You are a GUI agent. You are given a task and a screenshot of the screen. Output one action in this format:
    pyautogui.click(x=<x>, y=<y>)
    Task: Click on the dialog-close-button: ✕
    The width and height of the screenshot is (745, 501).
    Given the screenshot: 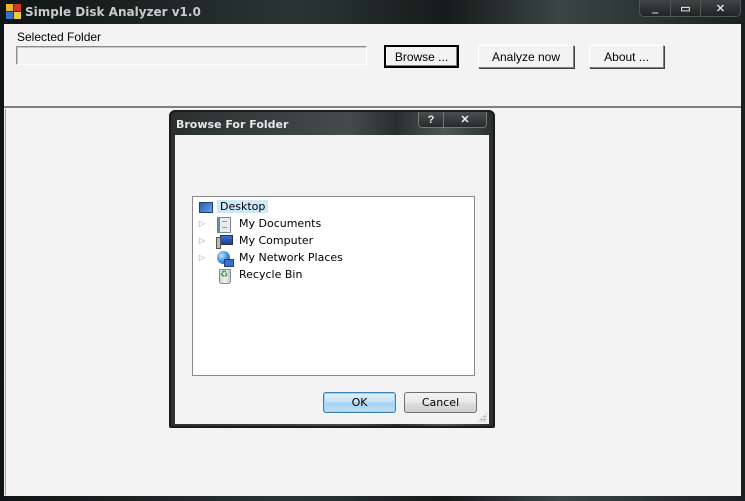 What is the action you would take?
    pyautogui.click(x=465, y=119)
    